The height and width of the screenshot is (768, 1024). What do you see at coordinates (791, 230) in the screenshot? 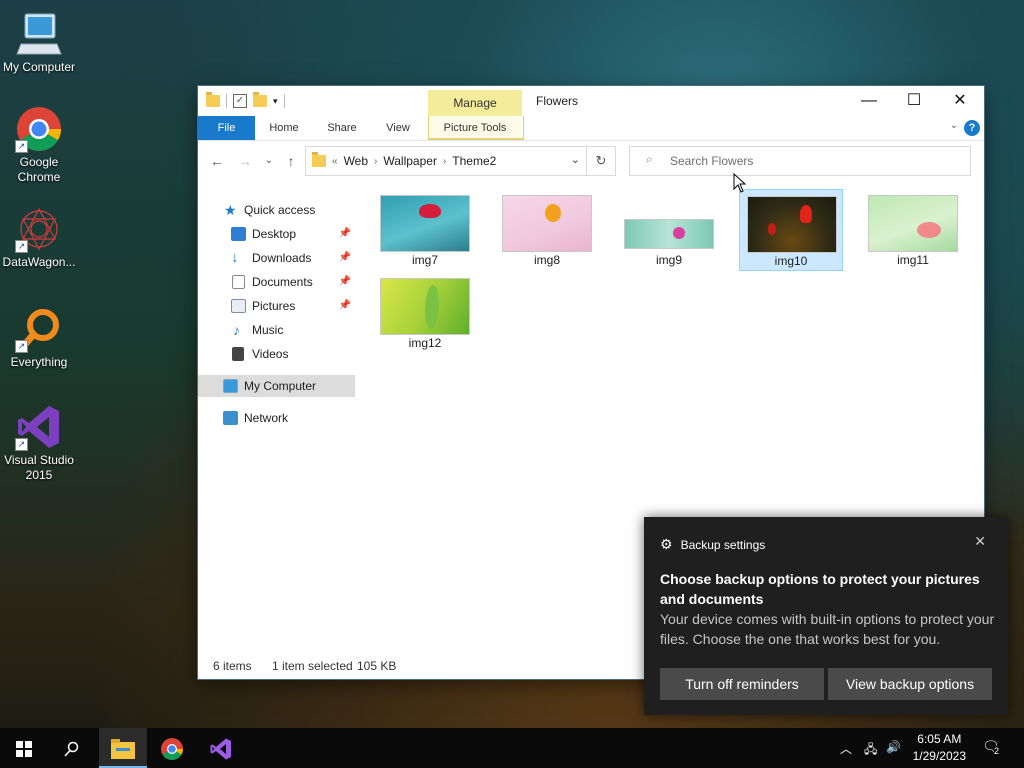
I see `file-tile: img10` at bounding box center [791, 230].